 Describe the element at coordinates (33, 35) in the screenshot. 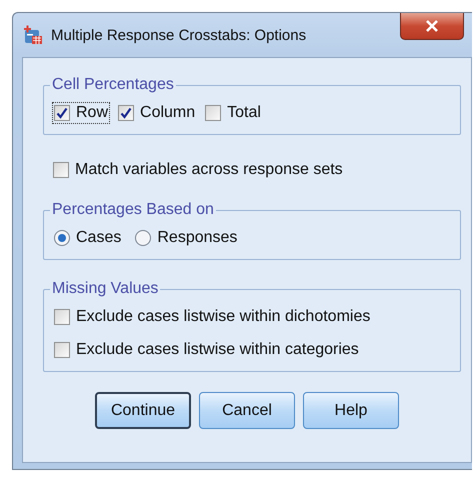

I see `app-icon` at that location.